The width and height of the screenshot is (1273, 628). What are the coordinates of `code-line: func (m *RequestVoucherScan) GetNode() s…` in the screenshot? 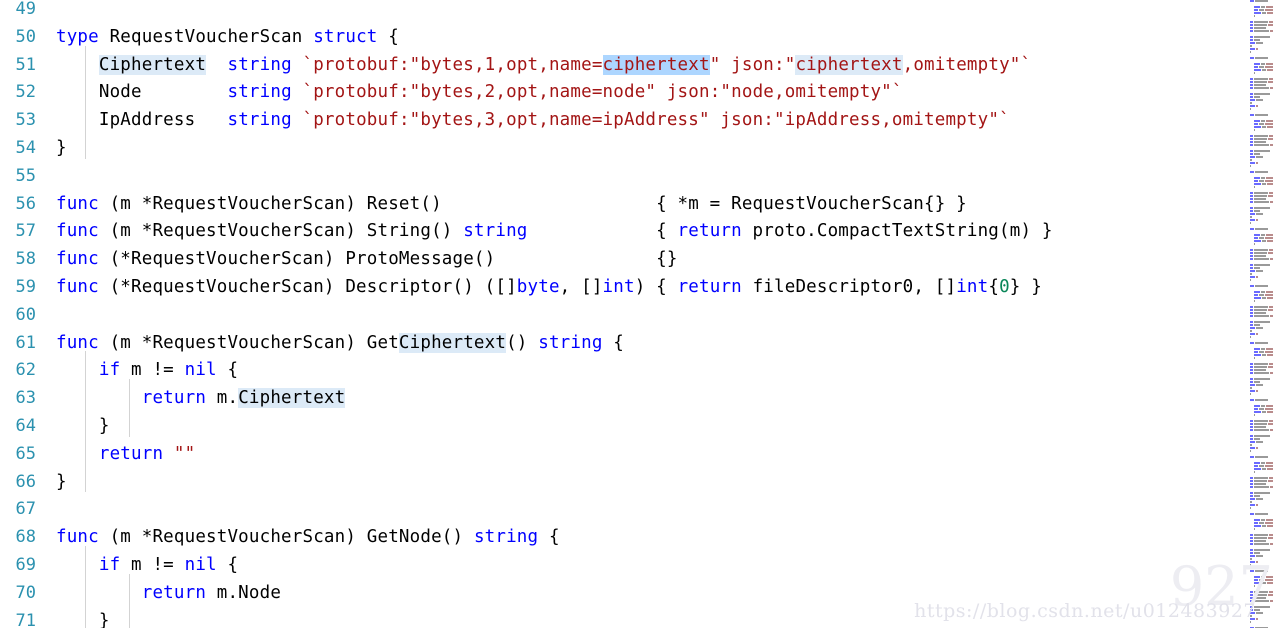 It's located at (308, 538).